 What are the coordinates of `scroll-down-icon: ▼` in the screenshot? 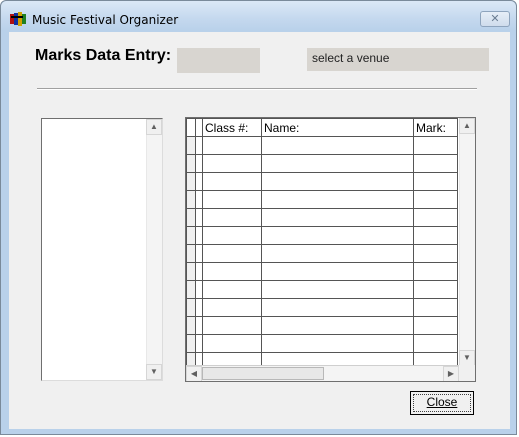 It's located at (154, 372).